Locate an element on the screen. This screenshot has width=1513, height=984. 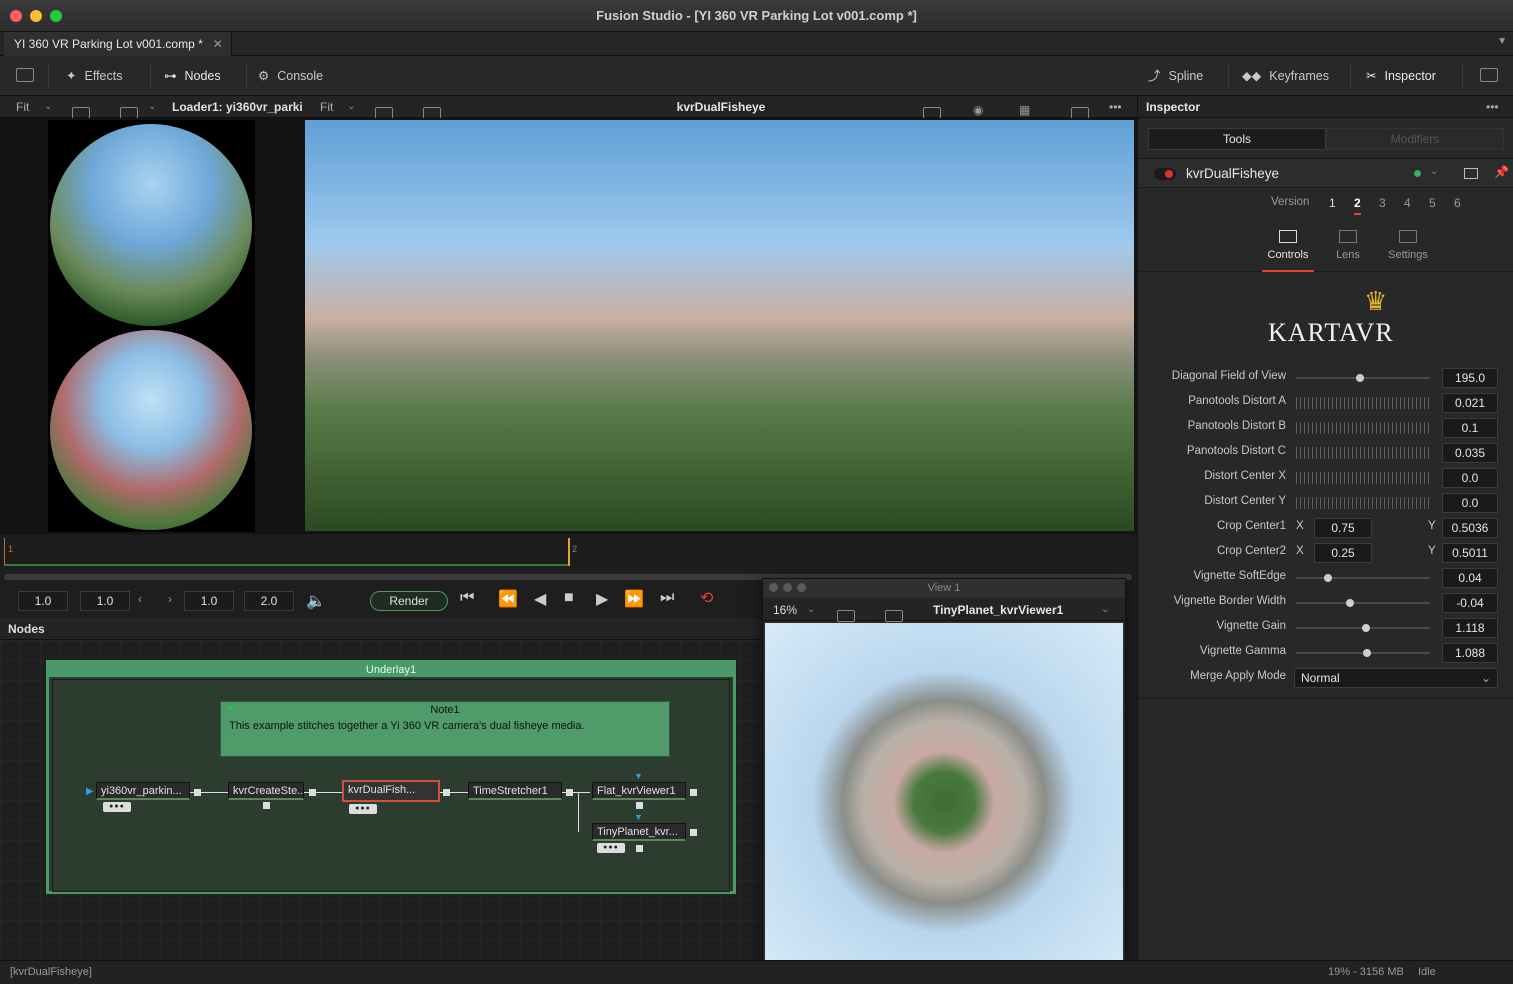
vignette-gain-value: 1.118 is located at coordinates (1470, 628).